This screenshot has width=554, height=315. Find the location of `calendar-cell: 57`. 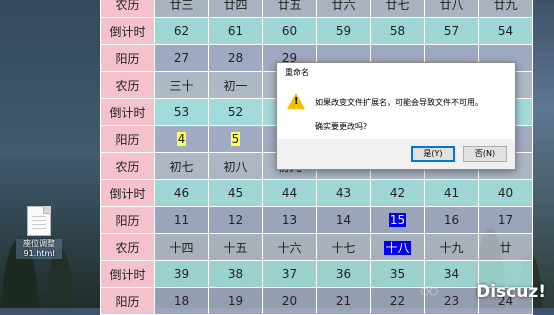

calendar-cell: 57 is located at coordinates (451, 31).